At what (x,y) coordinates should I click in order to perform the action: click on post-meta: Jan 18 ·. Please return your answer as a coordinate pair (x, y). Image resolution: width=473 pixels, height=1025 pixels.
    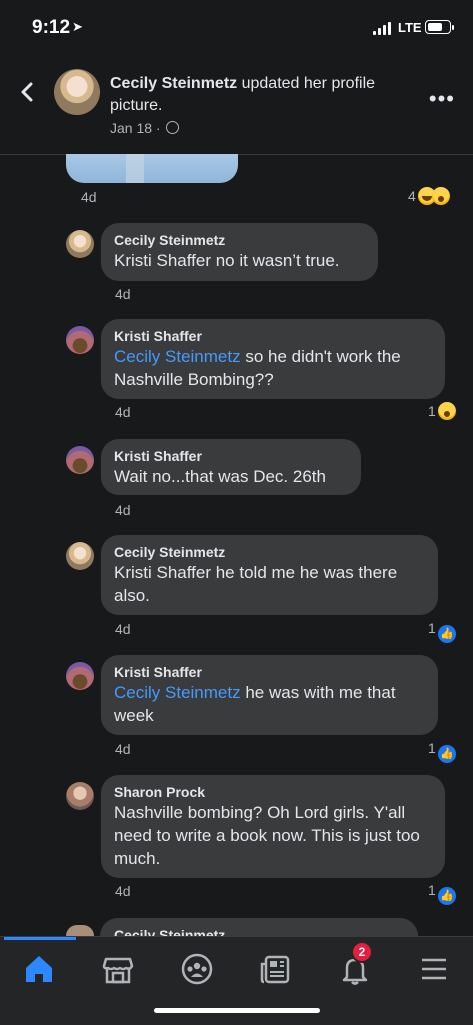
    Looking at the image, I should click on (145, 128).